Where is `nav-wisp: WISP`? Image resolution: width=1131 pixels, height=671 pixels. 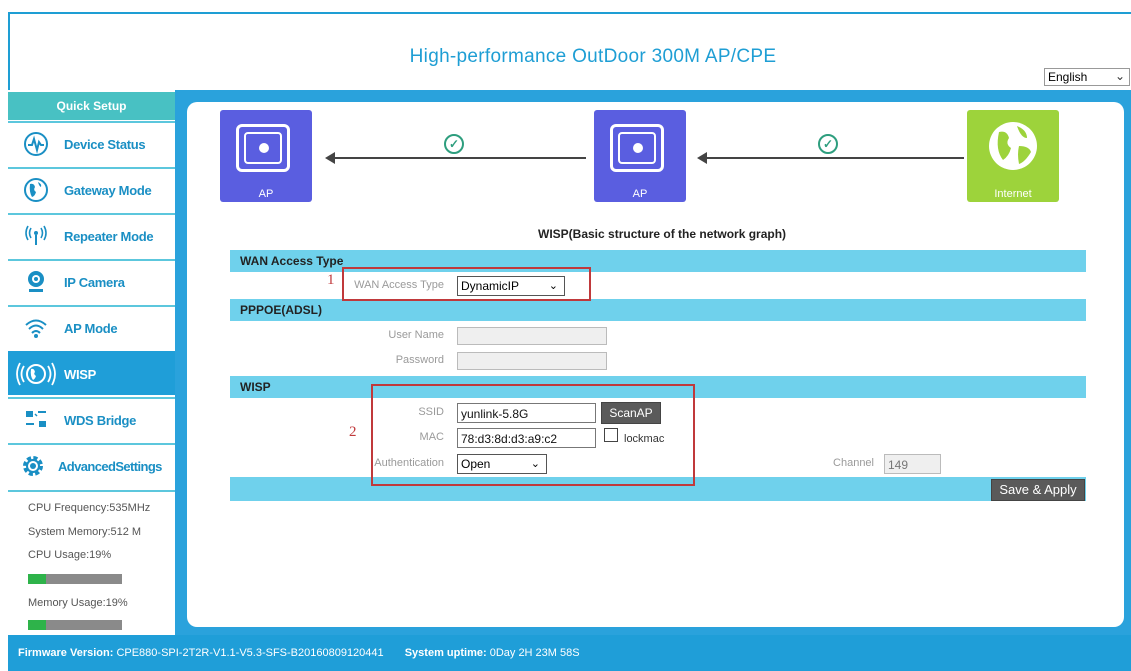 nav-wisp: WISP is located at coordinates (91, 373).